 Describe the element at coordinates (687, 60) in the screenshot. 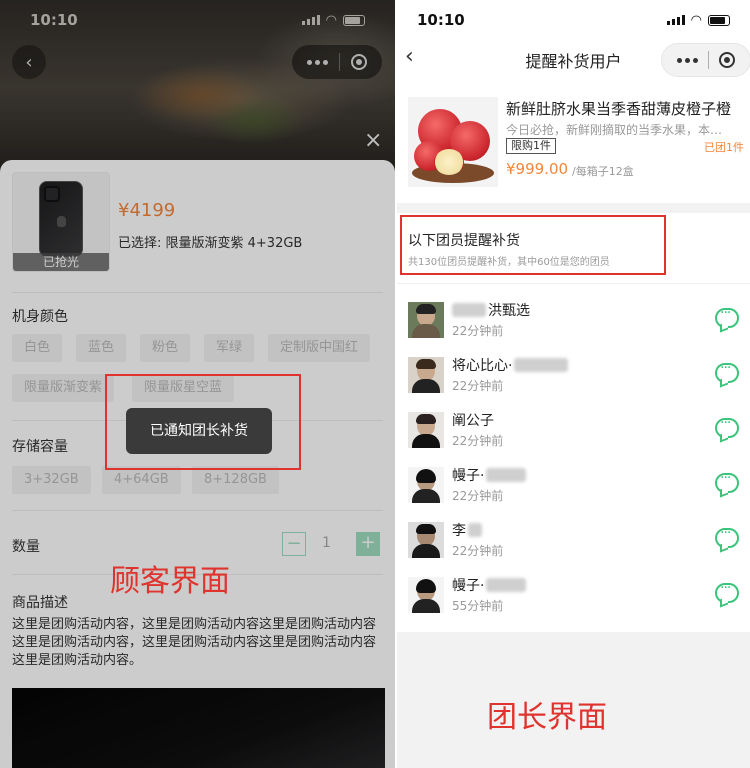

I see `more-dots-icon` at that location.